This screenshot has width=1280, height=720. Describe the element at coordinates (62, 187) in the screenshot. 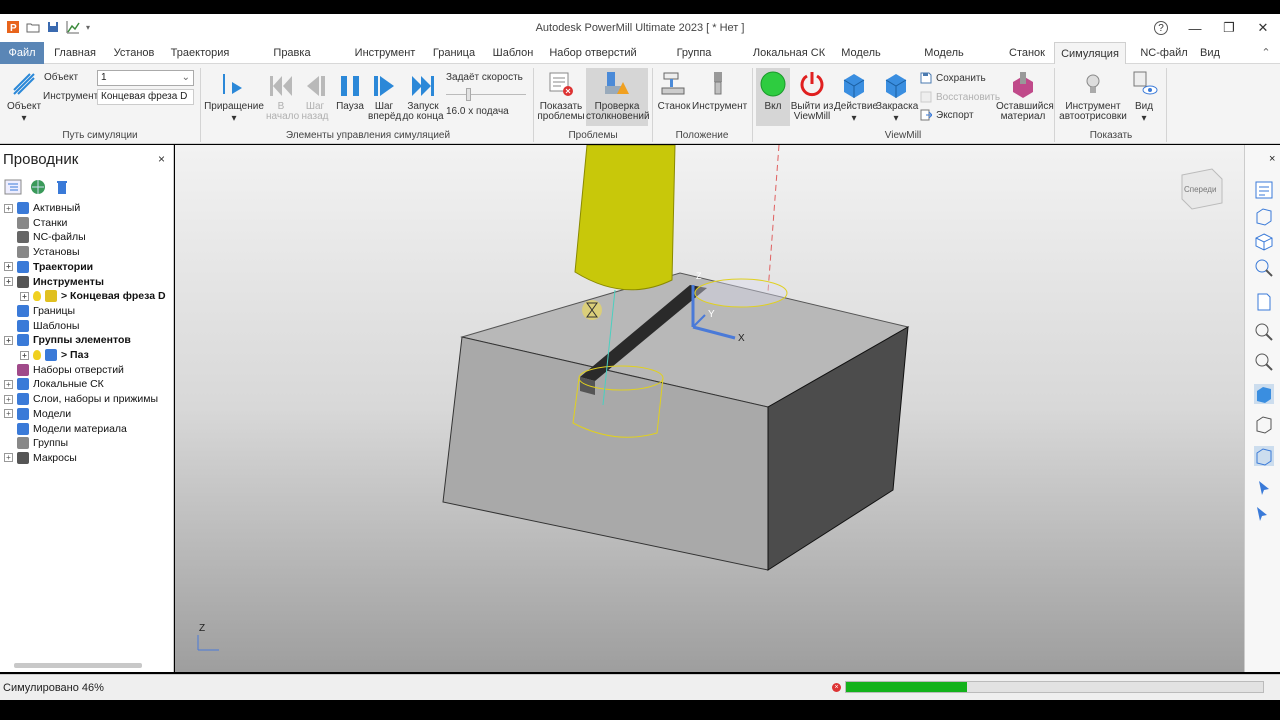

I see `trash-icon` at that location.